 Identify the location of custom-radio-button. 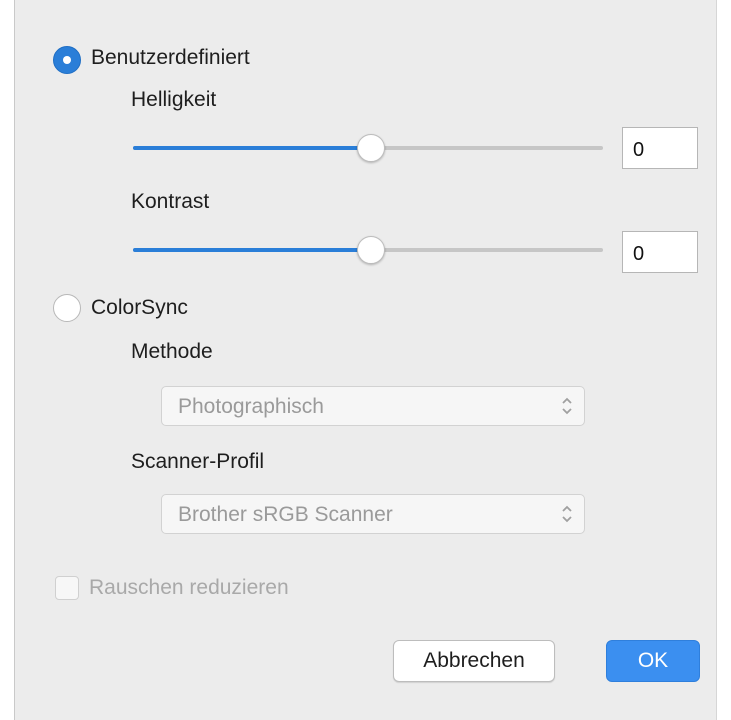
(67, 60).